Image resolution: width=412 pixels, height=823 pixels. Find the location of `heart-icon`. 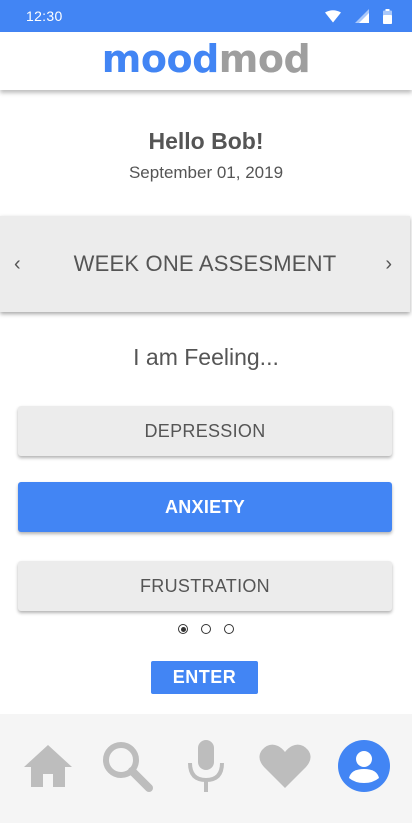

heart-icon is located at coordinates (285, 766).